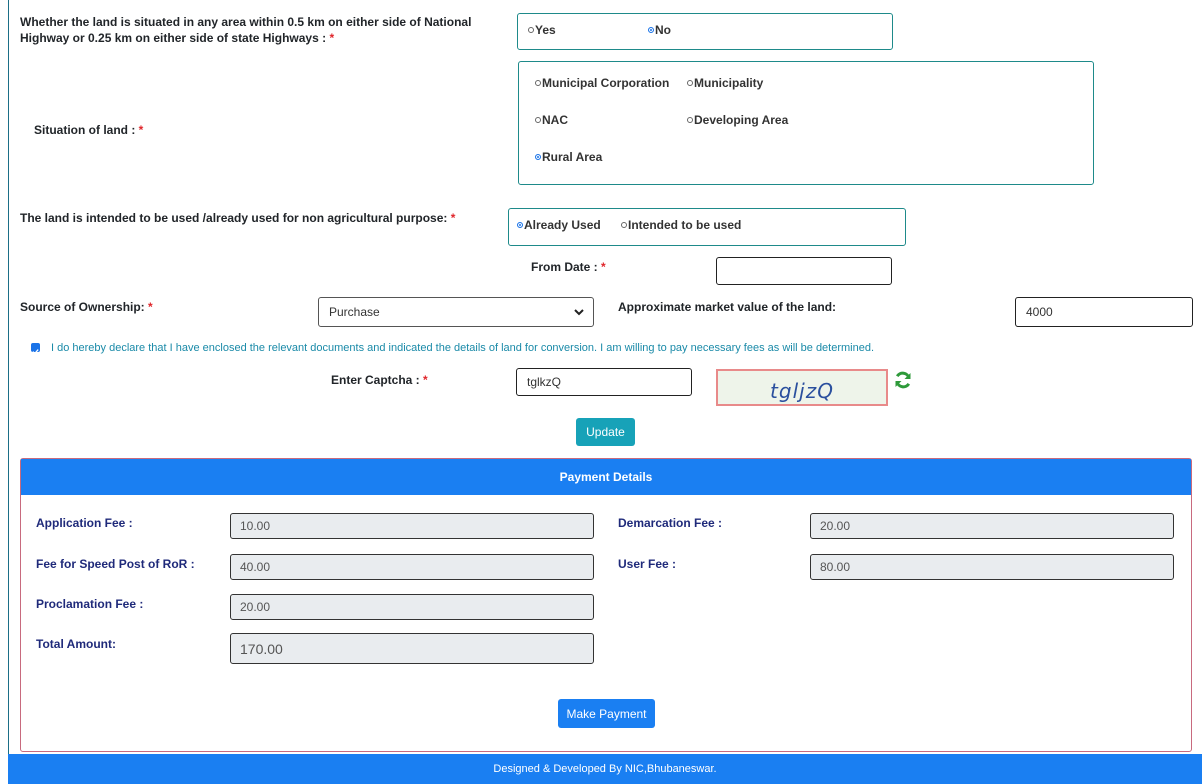  What do you see at coordinates (551, 120) in the screenshot?
I see `situation-nac-radio: NAC` at bounding box center [551, 120].